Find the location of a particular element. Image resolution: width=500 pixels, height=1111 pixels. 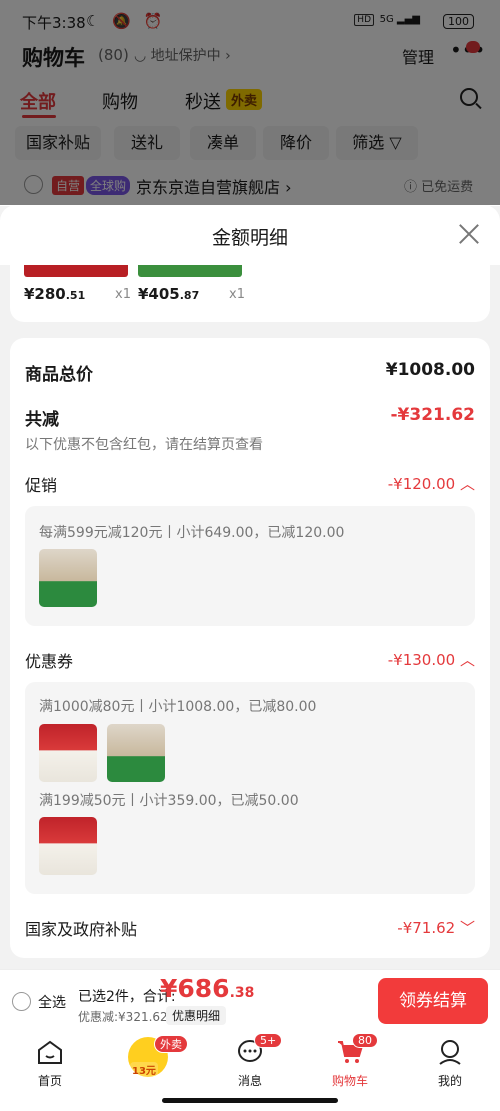

nav-label: 消息 is located at coordinates (249, 1081).